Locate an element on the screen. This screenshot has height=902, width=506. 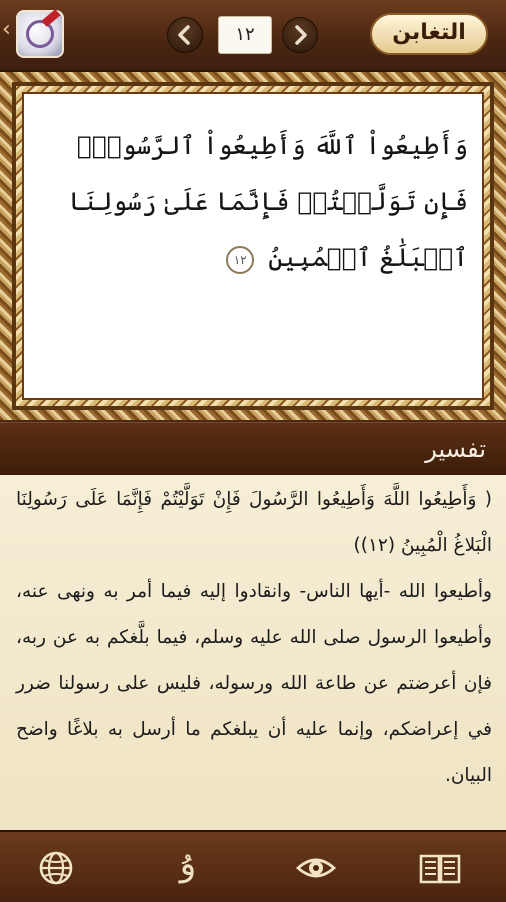
globe-icon is located at coordinates (56, 868).